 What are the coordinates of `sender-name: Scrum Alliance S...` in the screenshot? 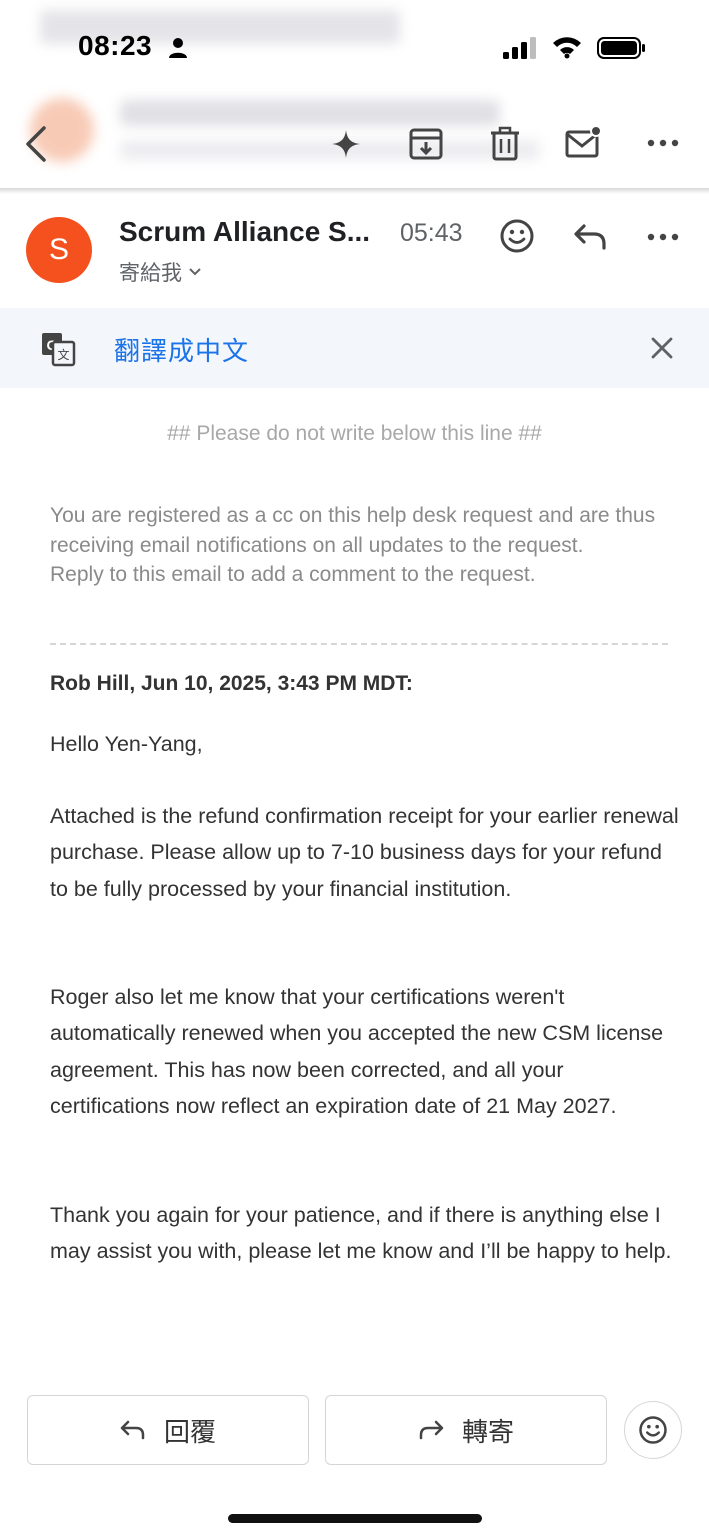 It's located at (244, 232).